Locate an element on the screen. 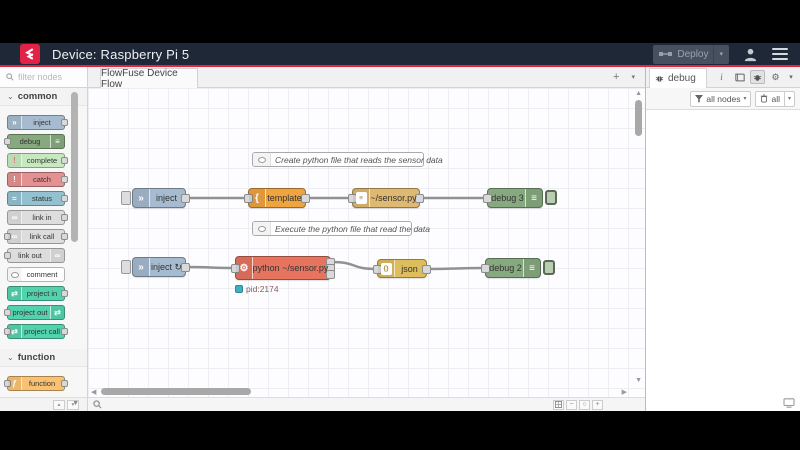 The width and height of the screenshot is (800, 450). node-label: debug 3 is located at coordinates (507, 198).